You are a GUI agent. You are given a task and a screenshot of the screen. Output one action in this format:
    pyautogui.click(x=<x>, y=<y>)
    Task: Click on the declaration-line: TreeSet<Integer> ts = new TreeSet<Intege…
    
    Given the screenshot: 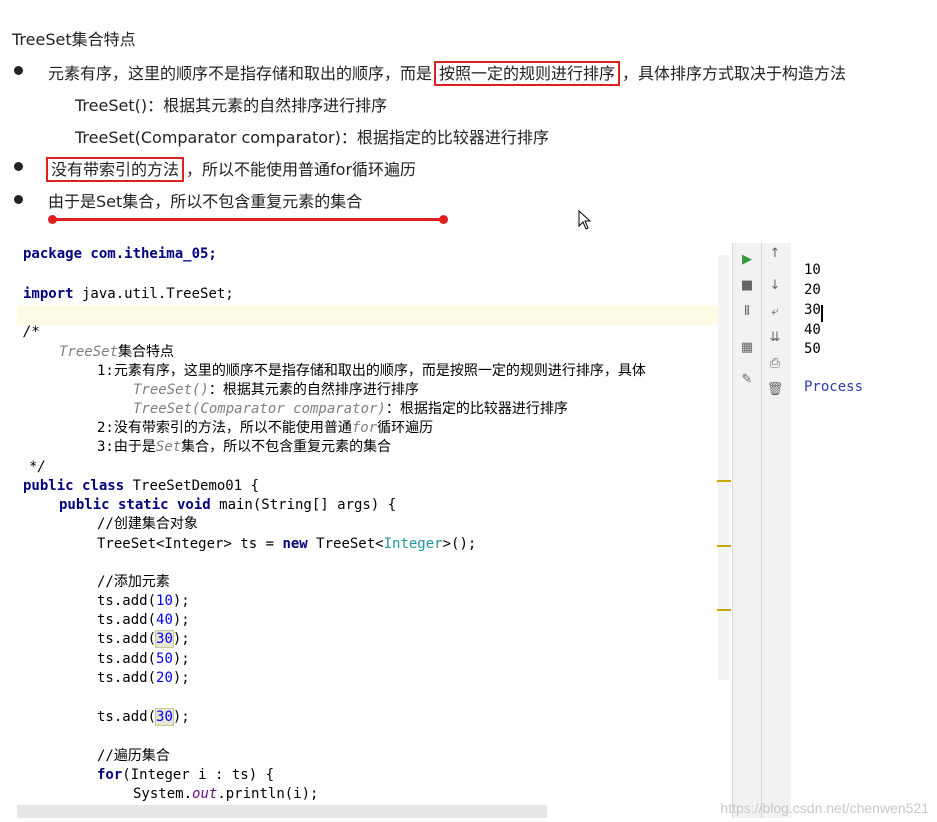 What is the action you would take?
    pyautogui.click(x=287, y=544)
    